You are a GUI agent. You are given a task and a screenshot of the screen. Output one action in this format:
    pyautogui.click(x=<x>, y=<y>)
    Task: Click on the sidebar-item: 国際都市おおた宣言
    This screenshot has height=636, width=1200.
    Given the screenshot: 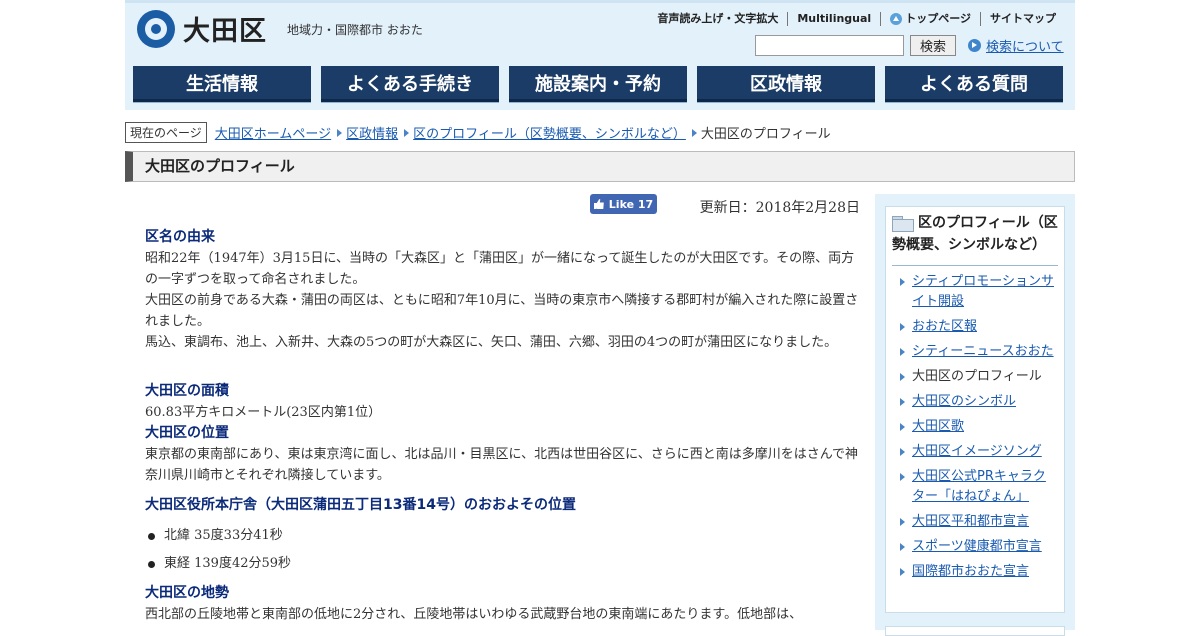 What is the action you would take?
    pyautogui.click(x=975, y=572)
    